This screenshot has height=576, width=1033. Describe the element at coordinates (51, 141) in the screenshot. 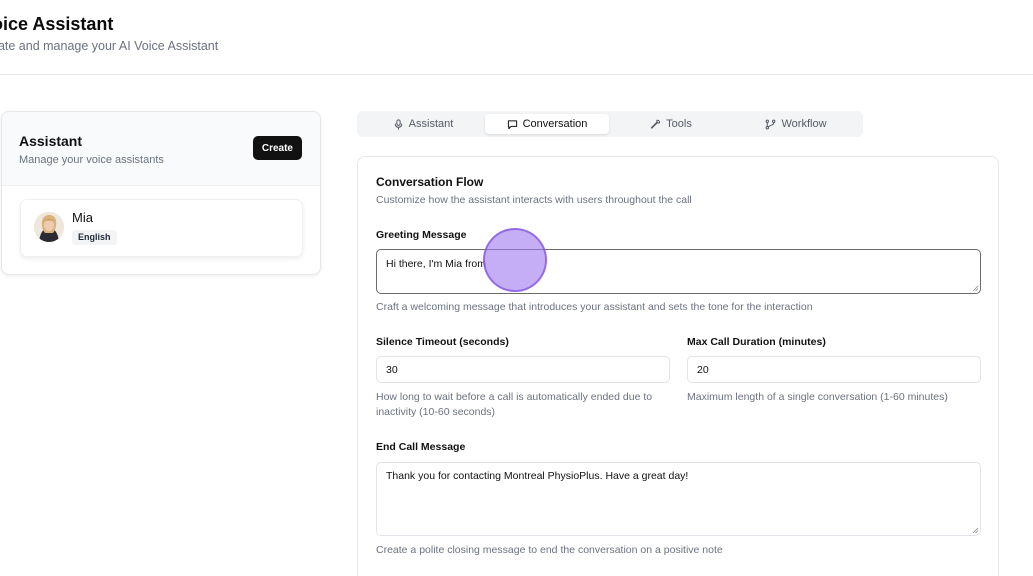

I see `assistants-panel-title: Assistant` at that location.